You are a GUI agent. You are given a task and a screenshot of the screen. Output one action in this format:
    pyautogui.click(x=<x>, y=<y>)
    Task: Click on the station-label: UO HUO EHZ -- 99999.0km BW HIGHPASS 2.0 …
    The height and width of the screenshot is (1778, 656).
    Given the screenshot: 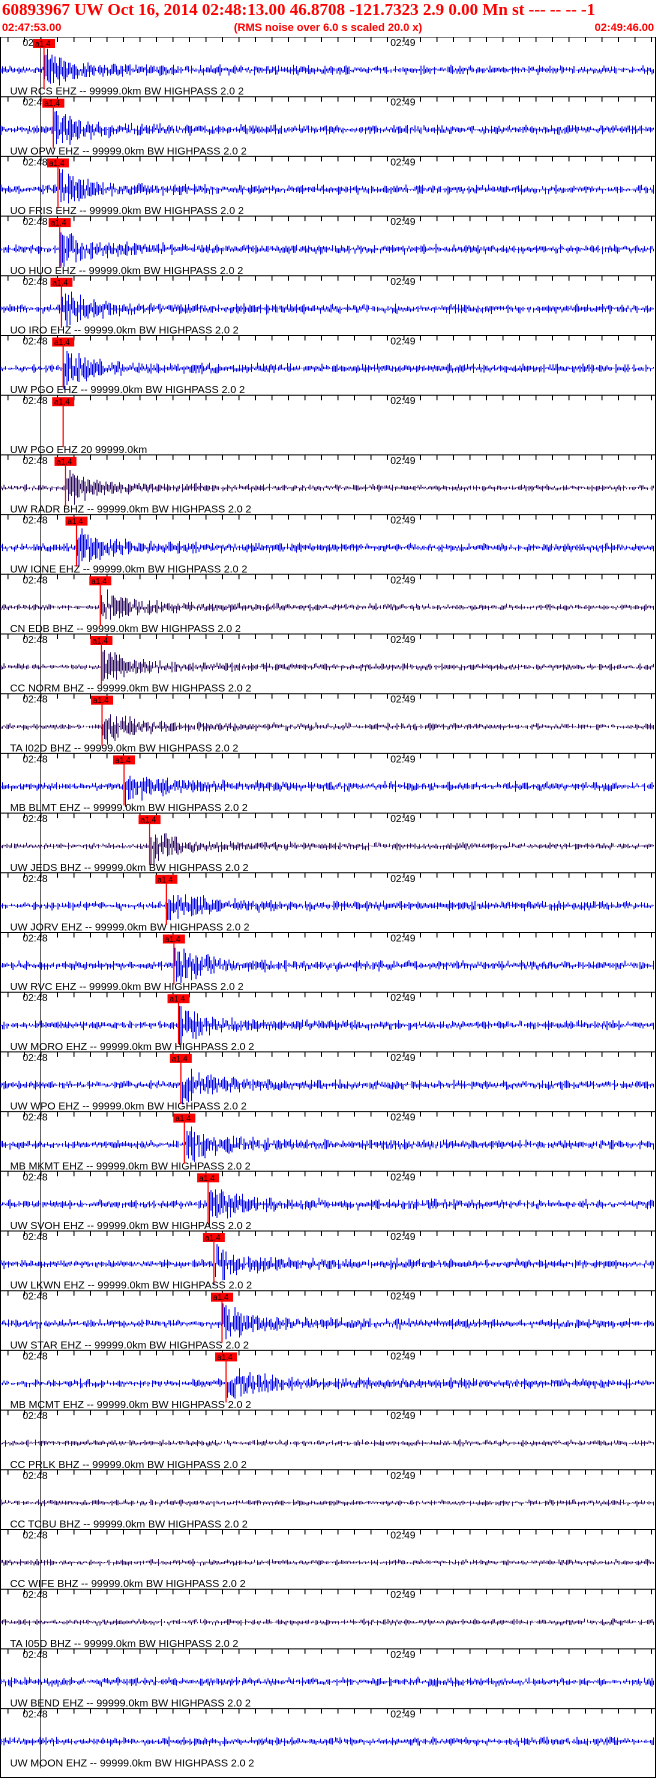 What is the action you would take?
    pyautogui.click(x=126, y=271)
    